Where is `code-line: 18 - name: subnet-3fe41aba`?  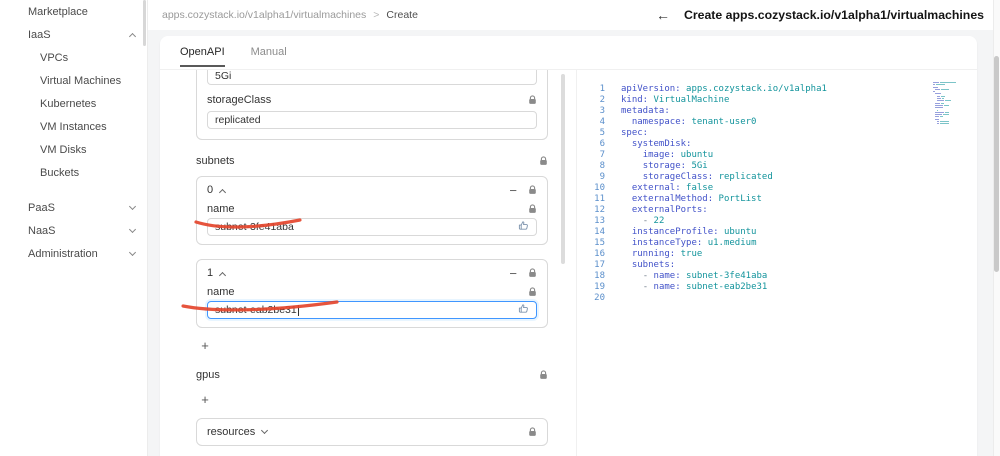
code-line: 18 - name: subnet-3fe41aba is located at coordinates (777, 276).